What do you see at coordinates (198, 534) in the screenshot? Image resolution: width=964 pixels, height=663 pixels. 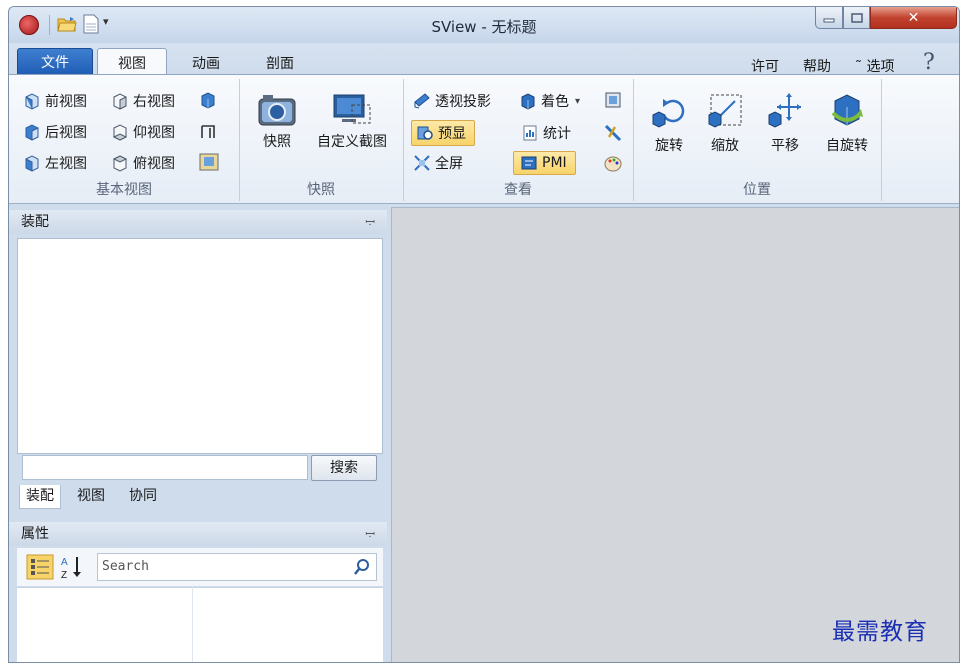 I see `properties-panel-header: 属性 ꟷ̣` at bounding box center [198, 534].